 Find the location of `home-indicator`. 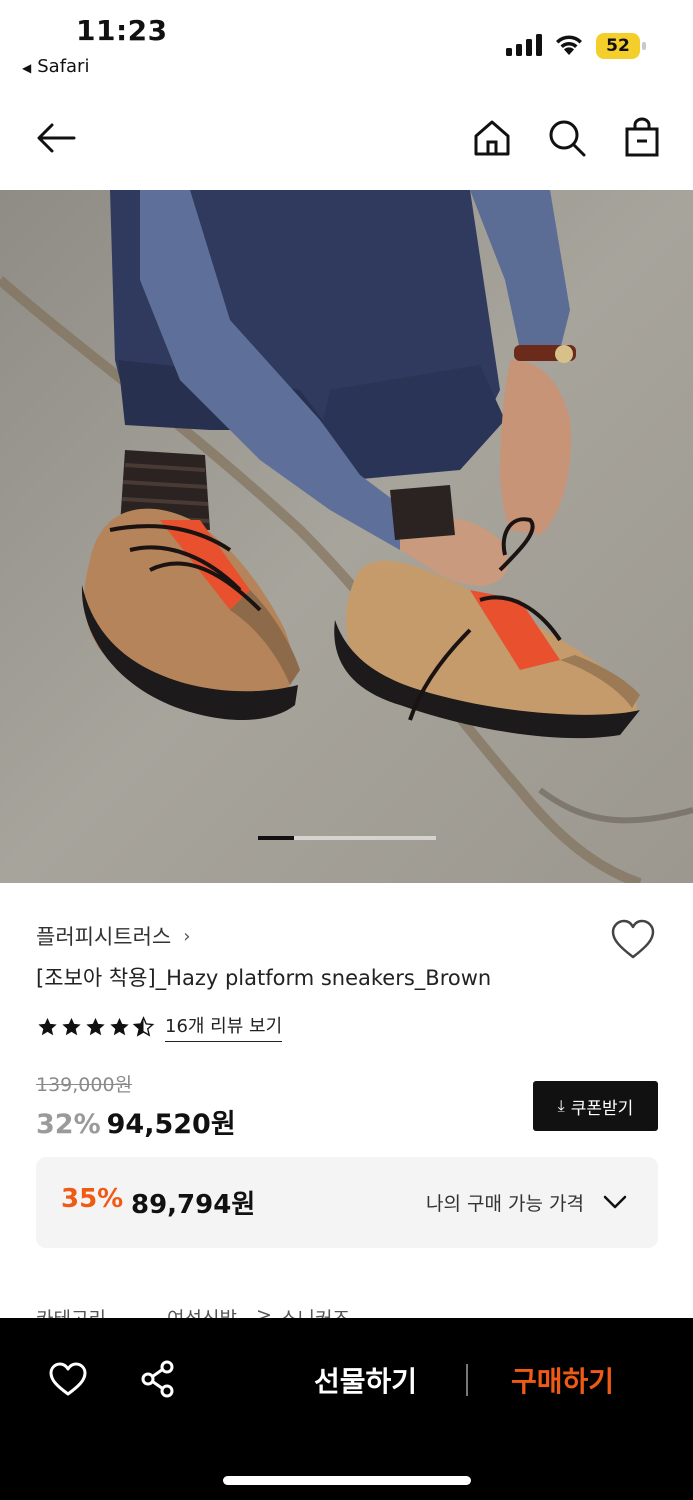

home-indicator is located at coordinates (347, 1480).